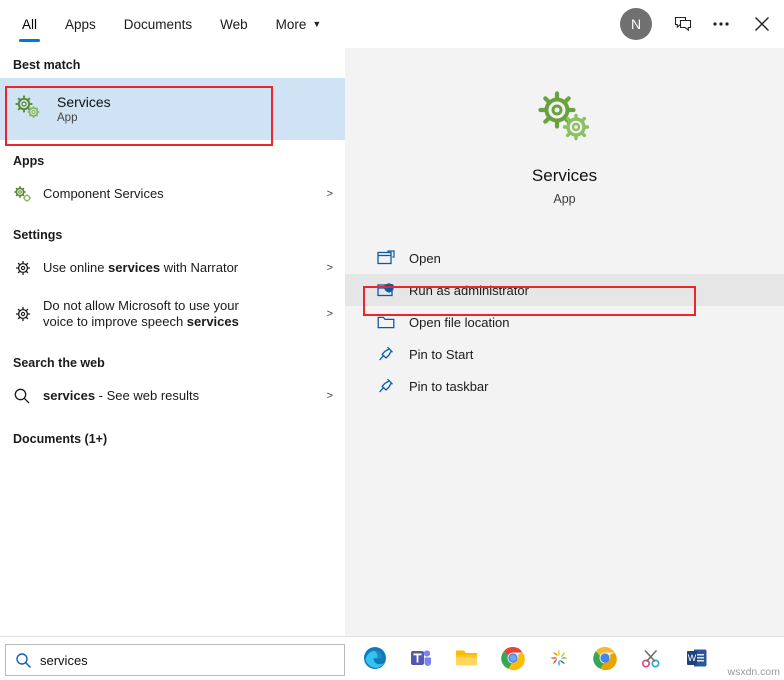 The width and height of the screenshot is (784, 680). I want to click on result-narrator-label: Use online services with Narrator, so click(140, 268).